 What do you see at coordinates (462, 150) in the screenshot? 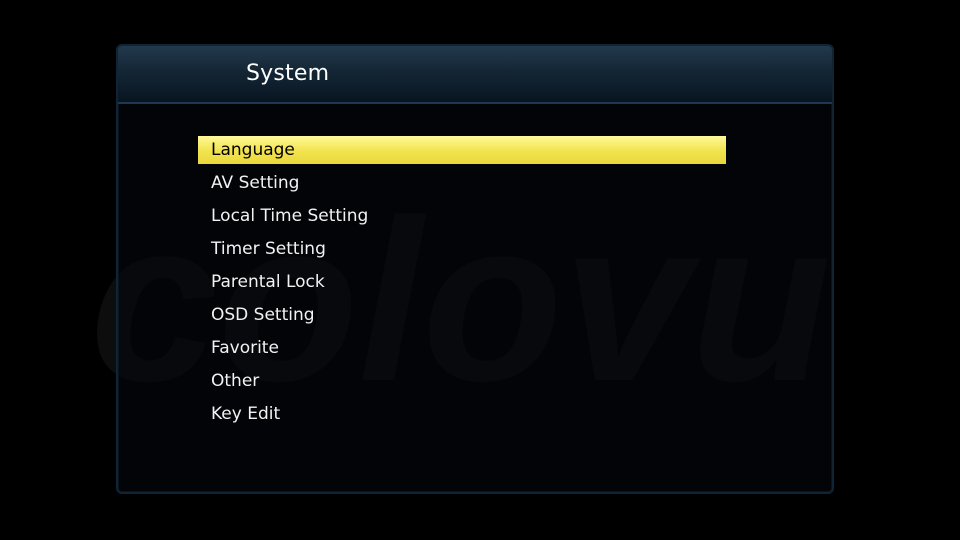
I see `menu-item-language: Language` at bounding box center [462, 150].